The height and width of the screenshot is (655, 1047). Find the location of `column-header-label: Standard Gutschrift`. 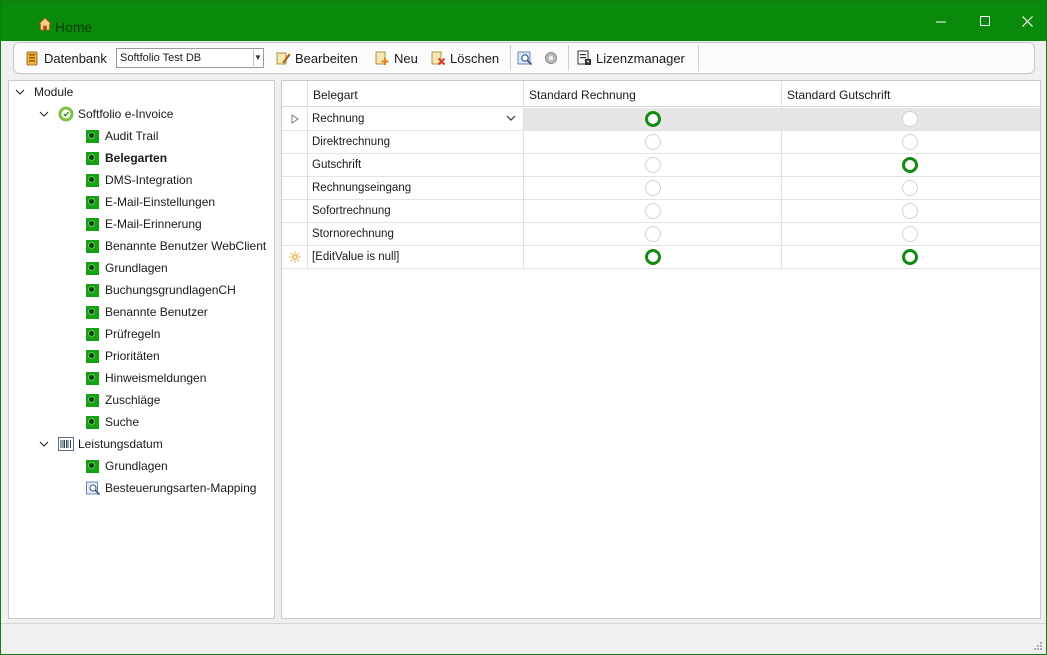

column-header-label: Standard Gutschrift is located at coordinates (839, 95).